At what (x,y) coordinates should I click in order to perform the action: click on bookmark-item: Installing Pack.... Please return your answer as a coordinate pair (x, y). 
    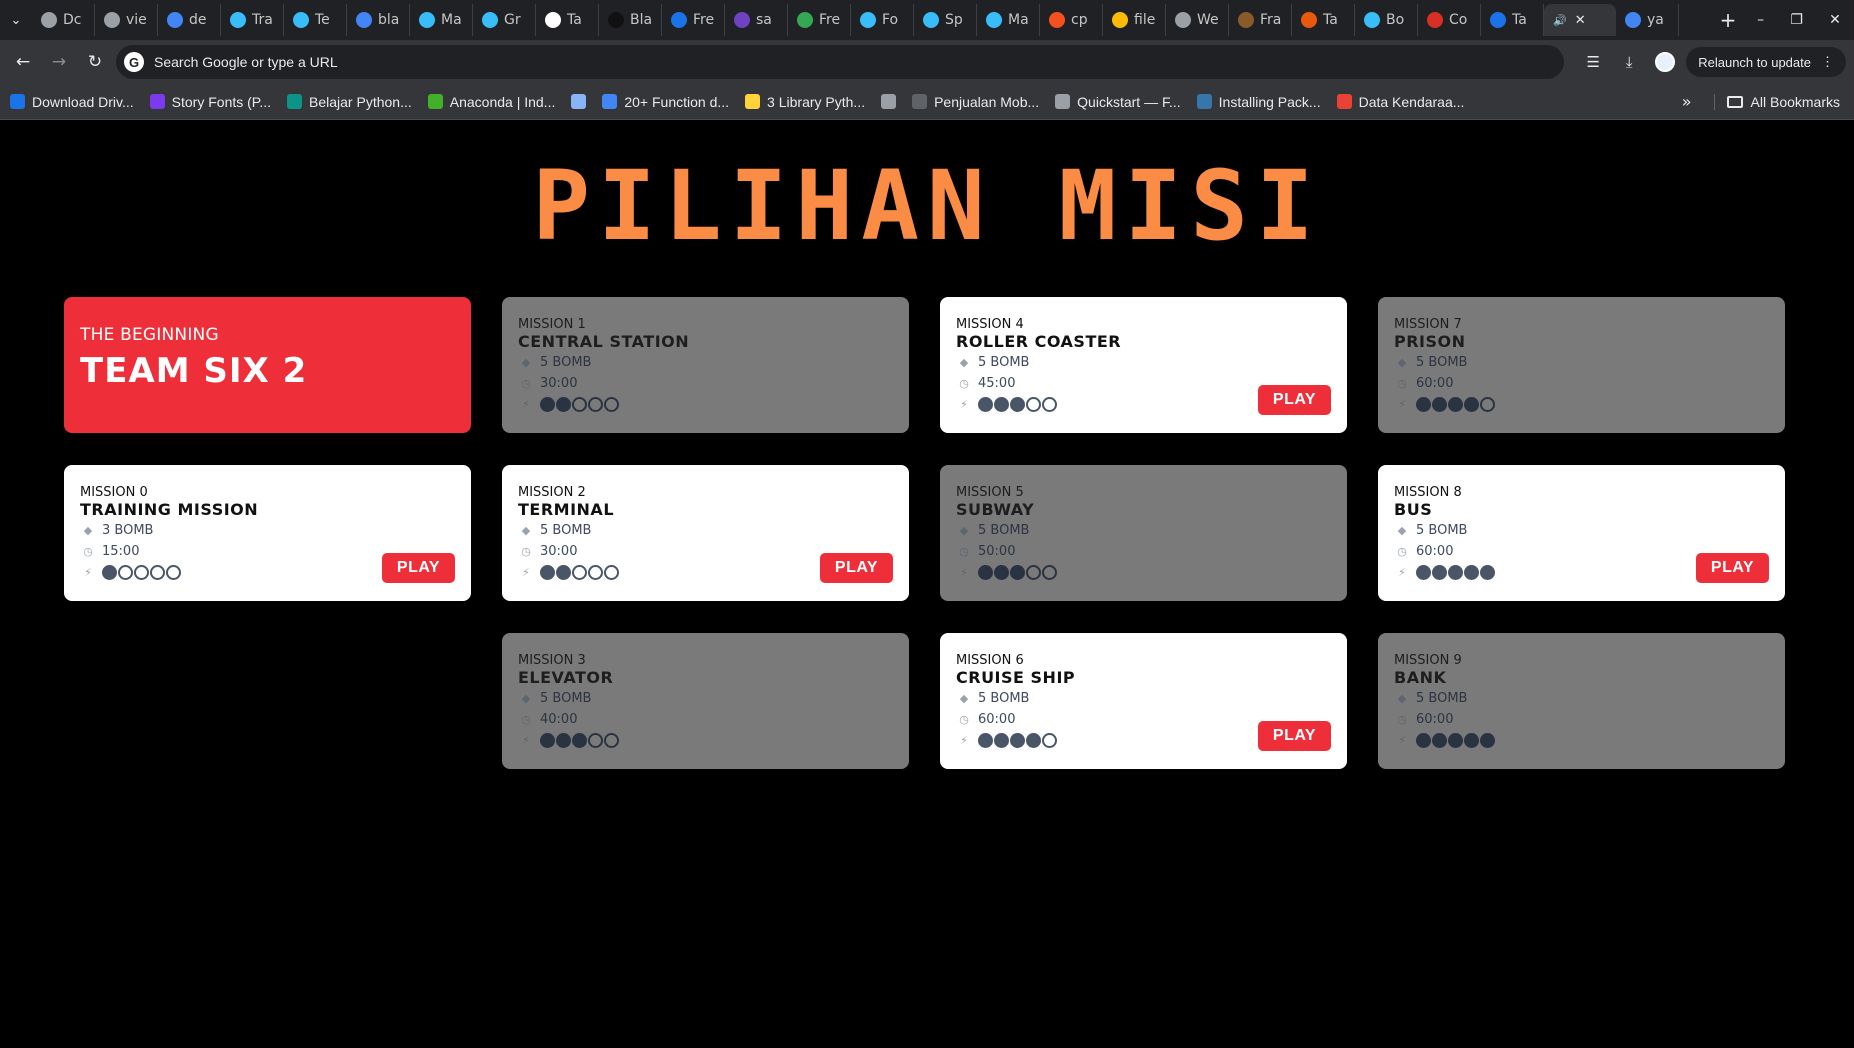
    Looking at the image, I should click on (1258, 102).